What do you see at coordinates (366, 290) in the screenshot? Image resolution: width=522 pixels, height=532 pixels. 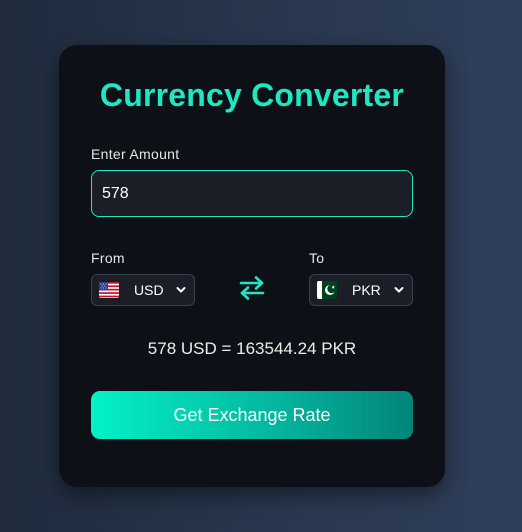 I see `to-currency-code: PKR` at bounding box center [366, 290].